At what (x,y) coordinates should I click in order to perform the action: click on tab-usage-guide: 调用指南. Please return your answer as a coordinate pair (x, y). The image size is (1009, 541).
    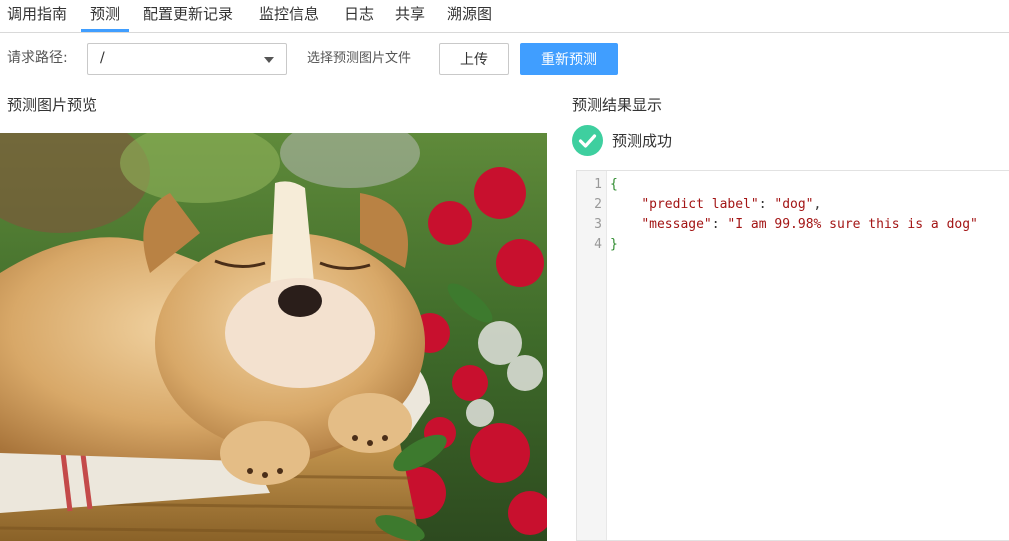
    Looking at the image, I should click on (37, 16).